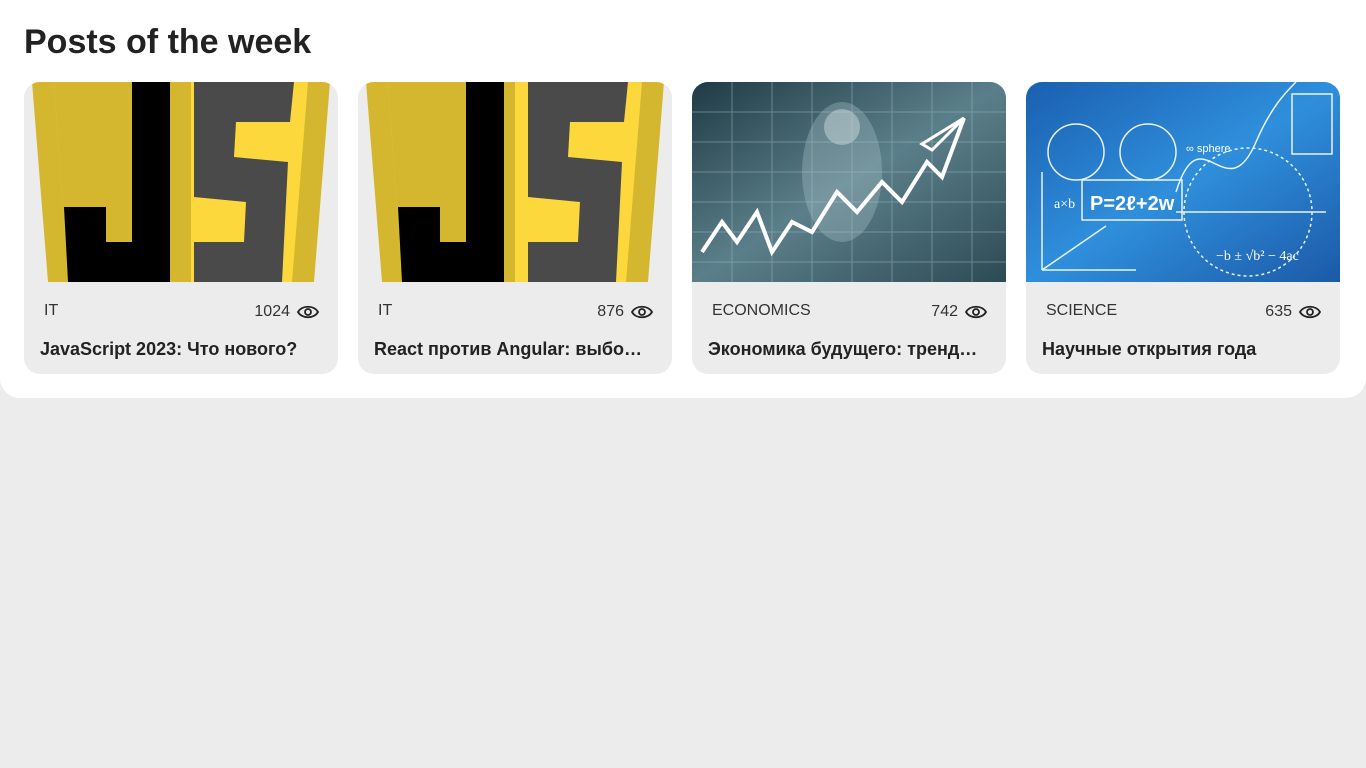 This screenshot has height=768, width=1366. What do you see at coordinates (509, 349) in the screenshot?
I see `post-title: React против Angular: выбор фреймворка` at bounding box center [509, 349].